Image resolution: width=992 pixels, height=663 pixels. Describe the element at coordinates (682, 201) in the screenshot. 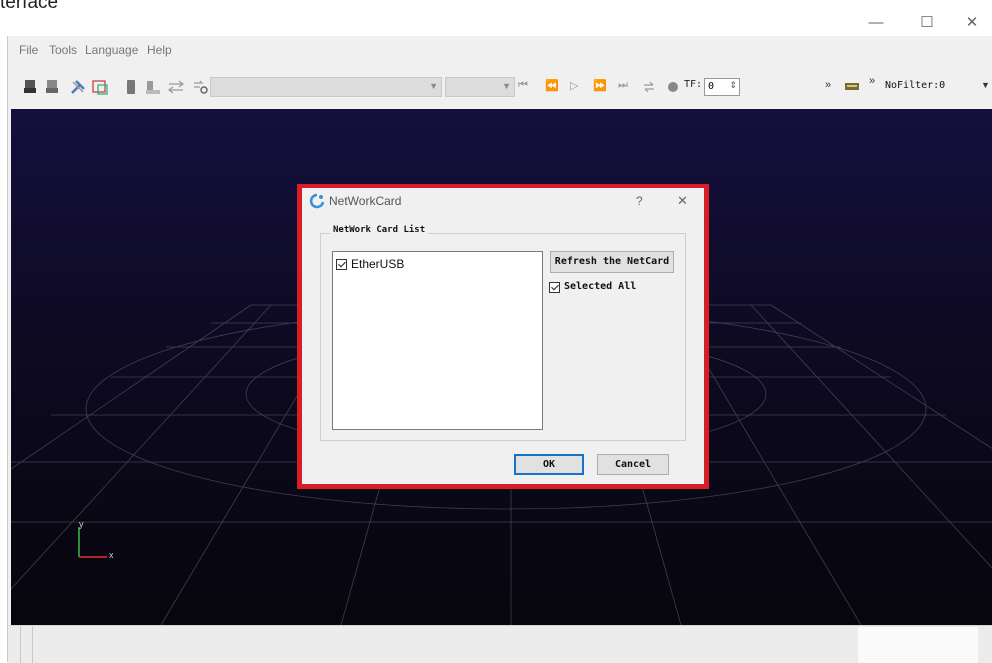

I see `dialog-close-button: ✕` at that location.